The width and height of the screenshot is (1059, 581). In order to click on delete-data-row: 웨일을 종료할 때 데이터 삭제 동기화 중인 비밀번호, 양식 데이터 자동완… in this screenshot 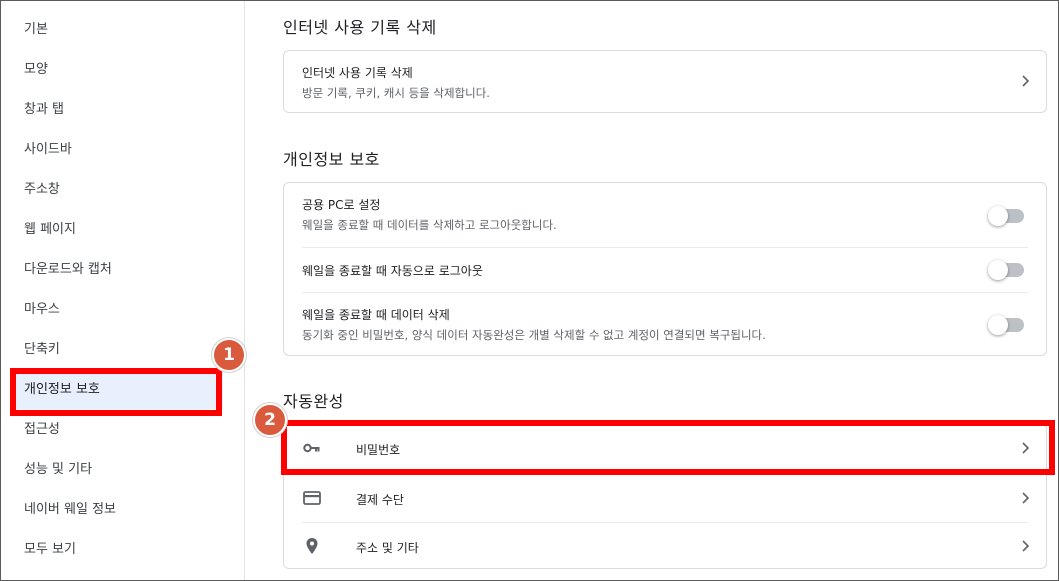, I will do `click(665, 324)`.